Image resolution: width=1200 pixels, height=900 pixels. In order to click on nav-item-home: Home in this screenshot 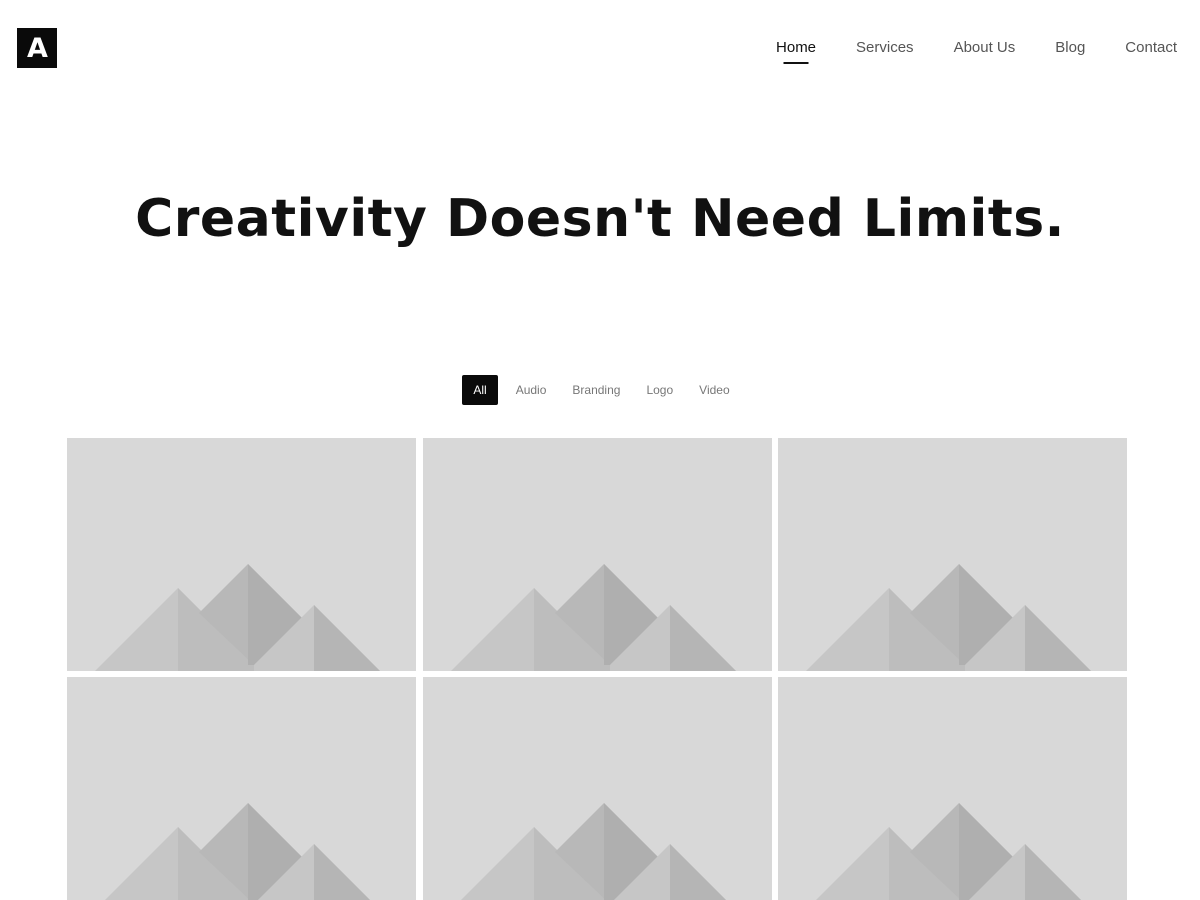, I will do `click(796, 48)`.